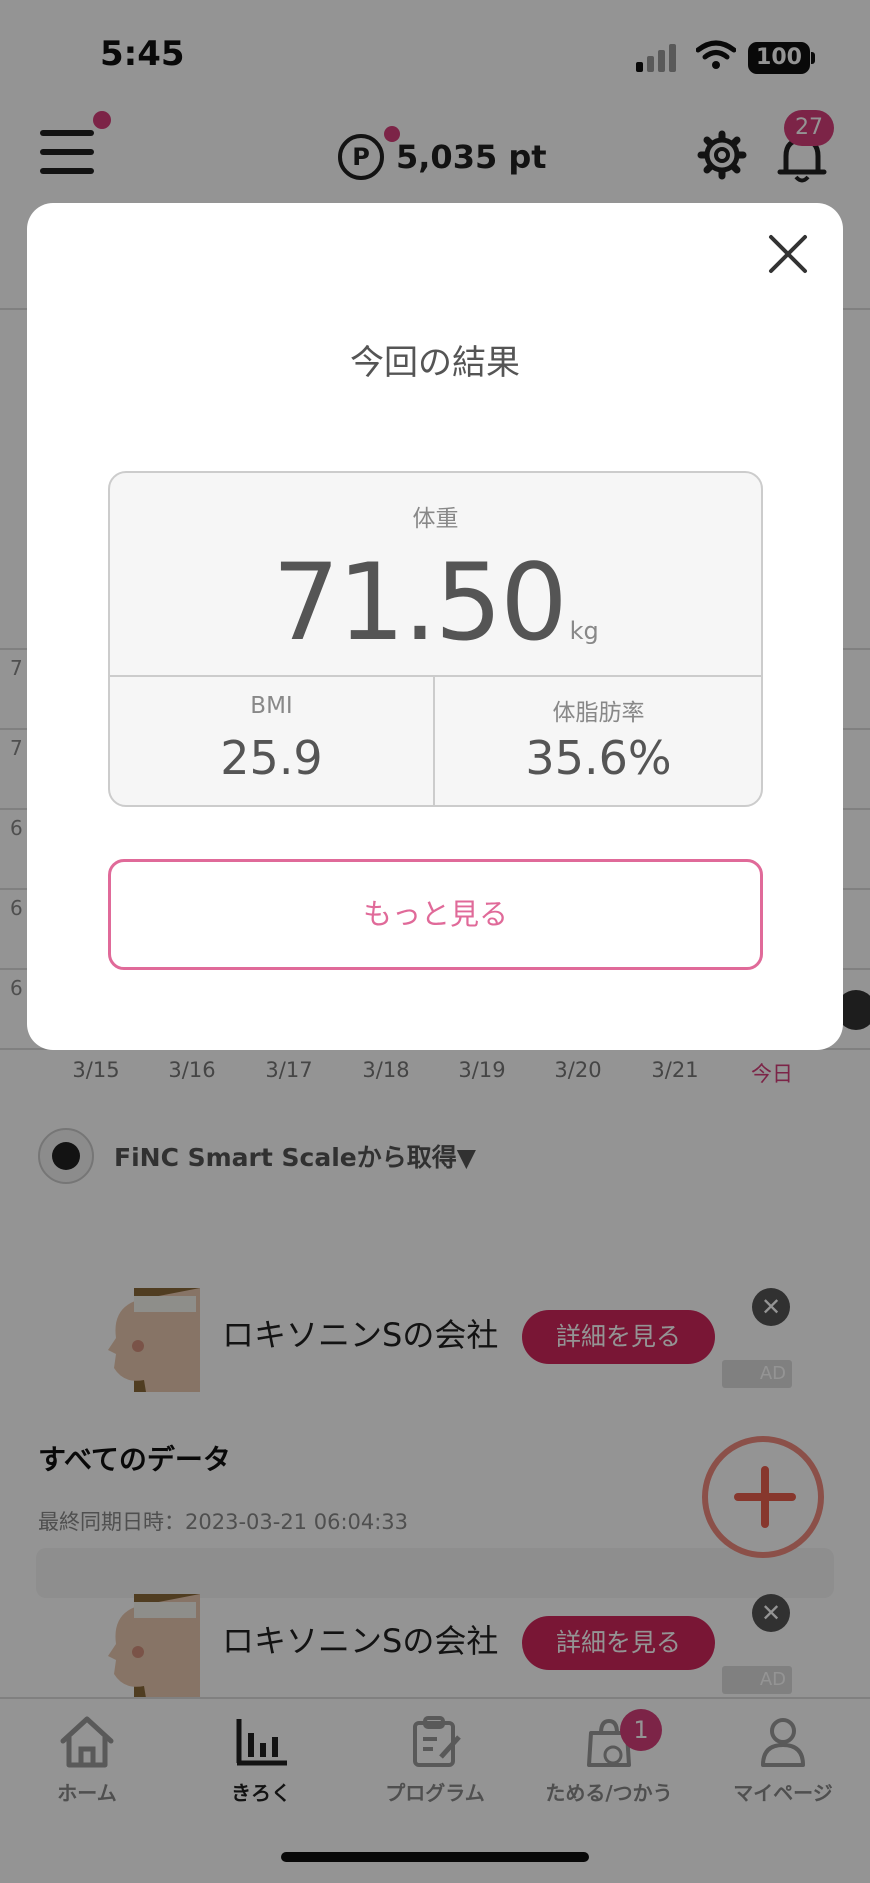  What do you see at coordinates (271, 706) in the screenshot?
I see `bmi-label: BMI` at bounding box center [271, 706].